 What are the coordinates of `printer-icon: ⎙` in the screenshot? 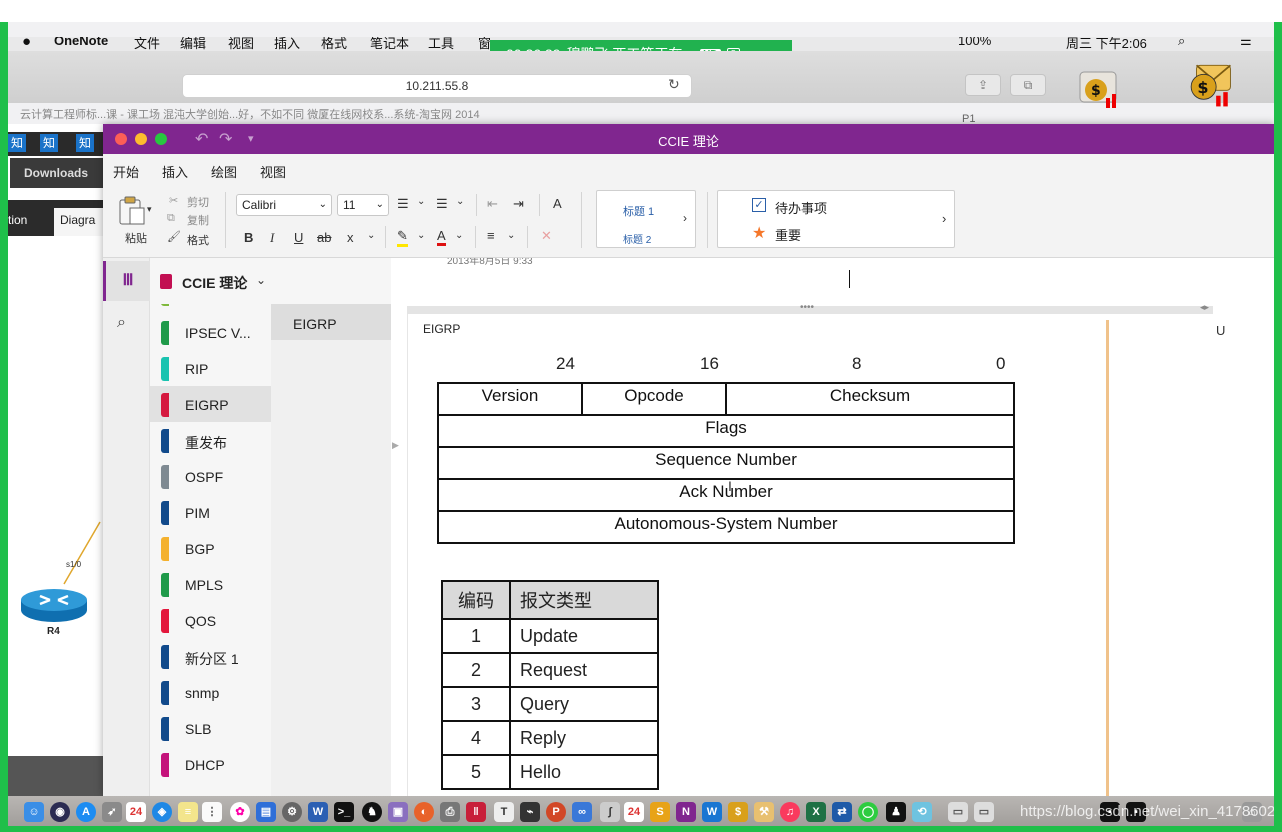 It's located at (450, 812).